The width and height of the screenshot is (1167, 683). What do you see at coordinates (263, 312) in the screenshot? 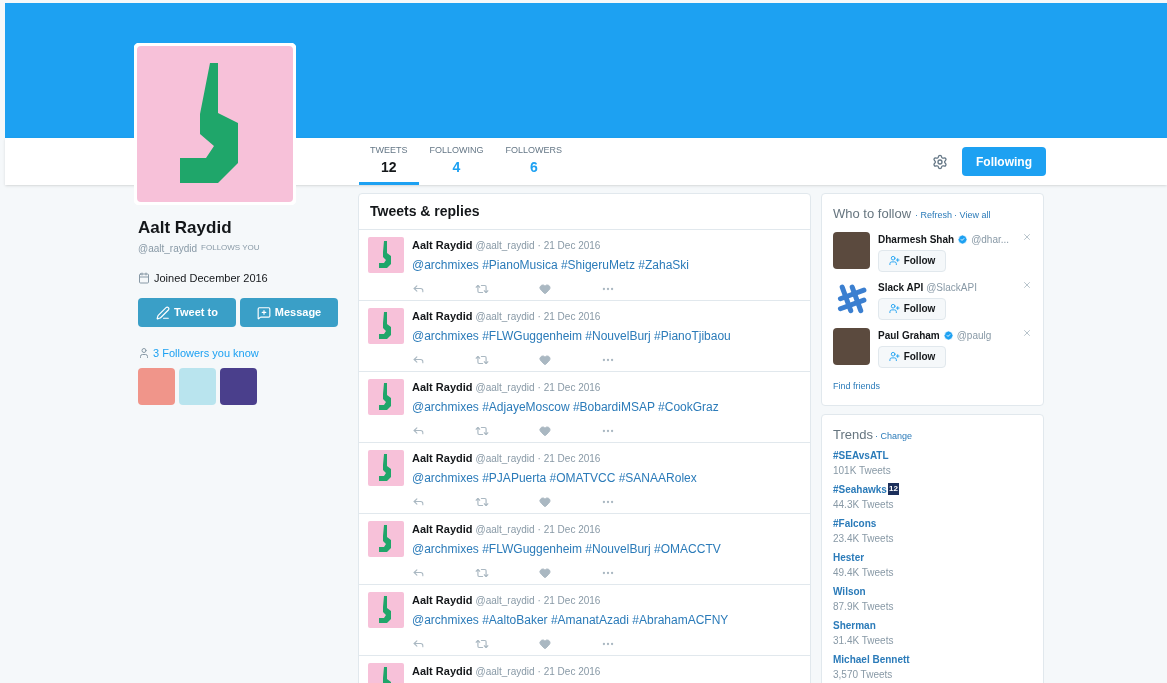
I see `message-icon` at bounding box center [263, 312].